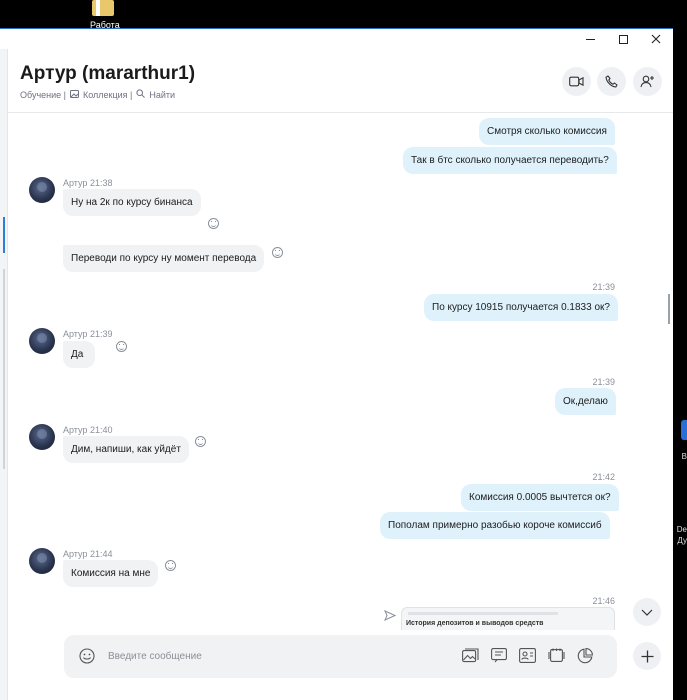 This screenshot has height=700, width=687. I want to click on add-person-button, so click(647, 81).